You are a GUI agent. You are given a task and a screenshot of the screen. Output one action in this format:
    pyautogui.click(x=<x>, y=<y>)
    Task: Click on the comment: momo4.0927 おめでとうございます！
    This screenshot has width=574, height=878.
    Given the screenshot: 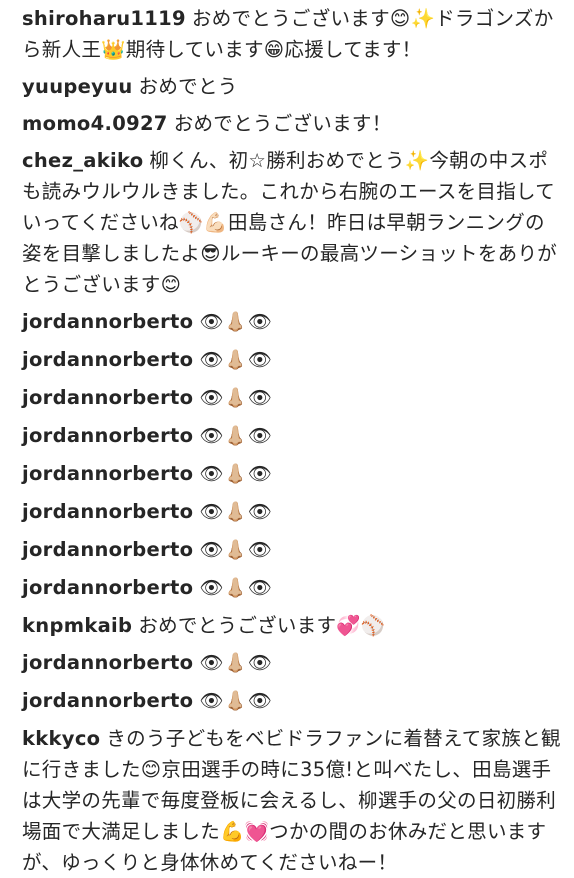 What is the action you would take?
    pyautogui.click(x=292, y=123)
    